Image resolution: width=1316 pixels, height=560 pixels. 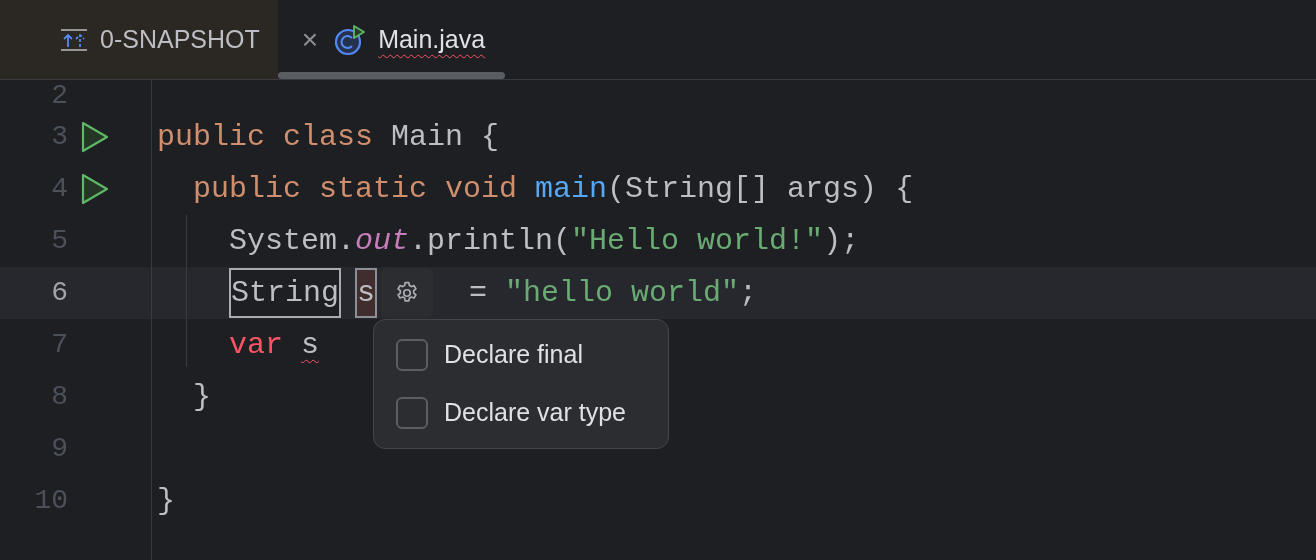 What do you see at coordinates (285, 293) in the screenshot?
I see `template-variable: String` at bounding box center [285, 293].